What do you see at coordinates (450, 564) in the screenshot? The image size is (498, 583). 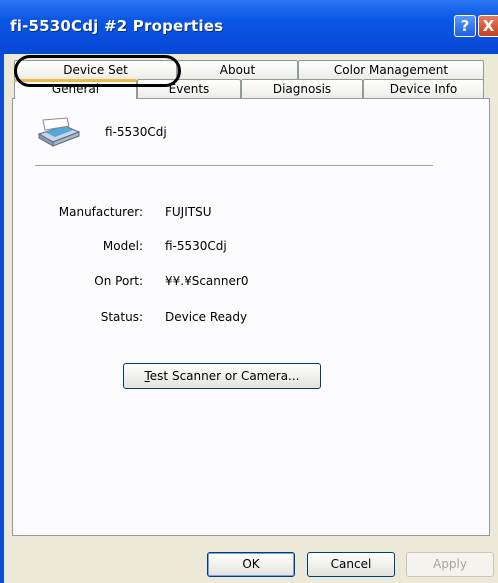 I see `apply-button: Apply` at bounding box center [450, 564].